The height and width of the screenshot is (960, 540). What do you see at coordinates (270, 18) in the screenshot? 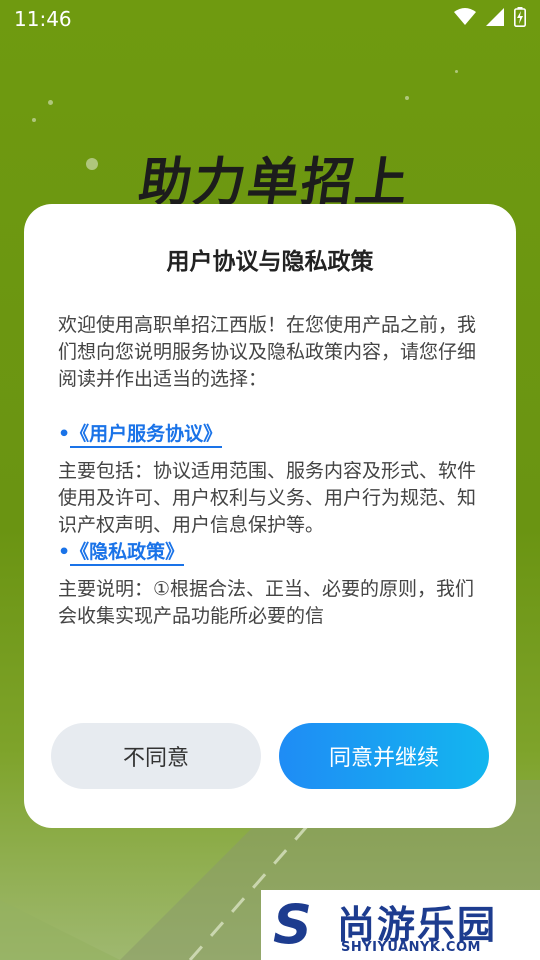
I see `status-bar: 11:46` at bounding box center [270, 18].